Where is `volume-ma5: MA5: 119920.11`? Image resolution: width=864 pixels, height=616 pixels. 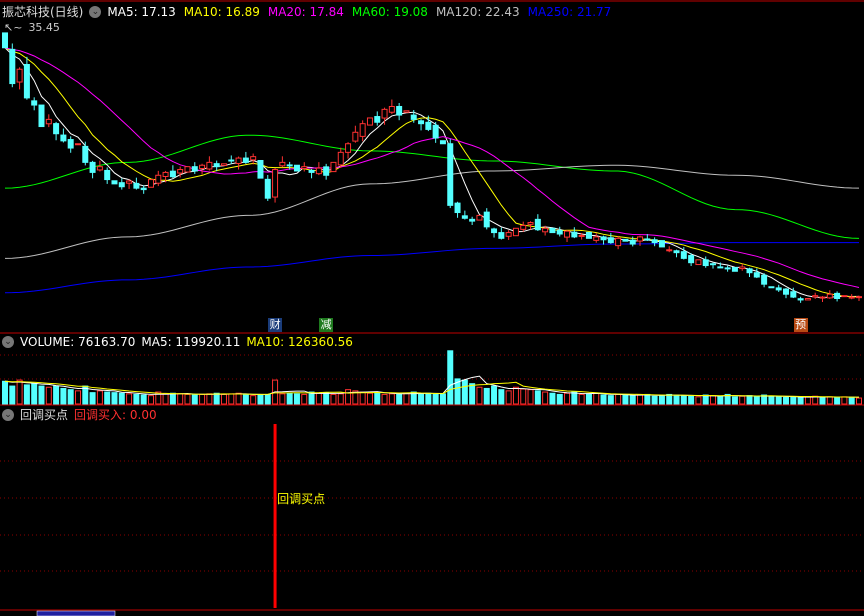
volume-ma5: MA5: 119920.11 is located at coordinates (191, 342).